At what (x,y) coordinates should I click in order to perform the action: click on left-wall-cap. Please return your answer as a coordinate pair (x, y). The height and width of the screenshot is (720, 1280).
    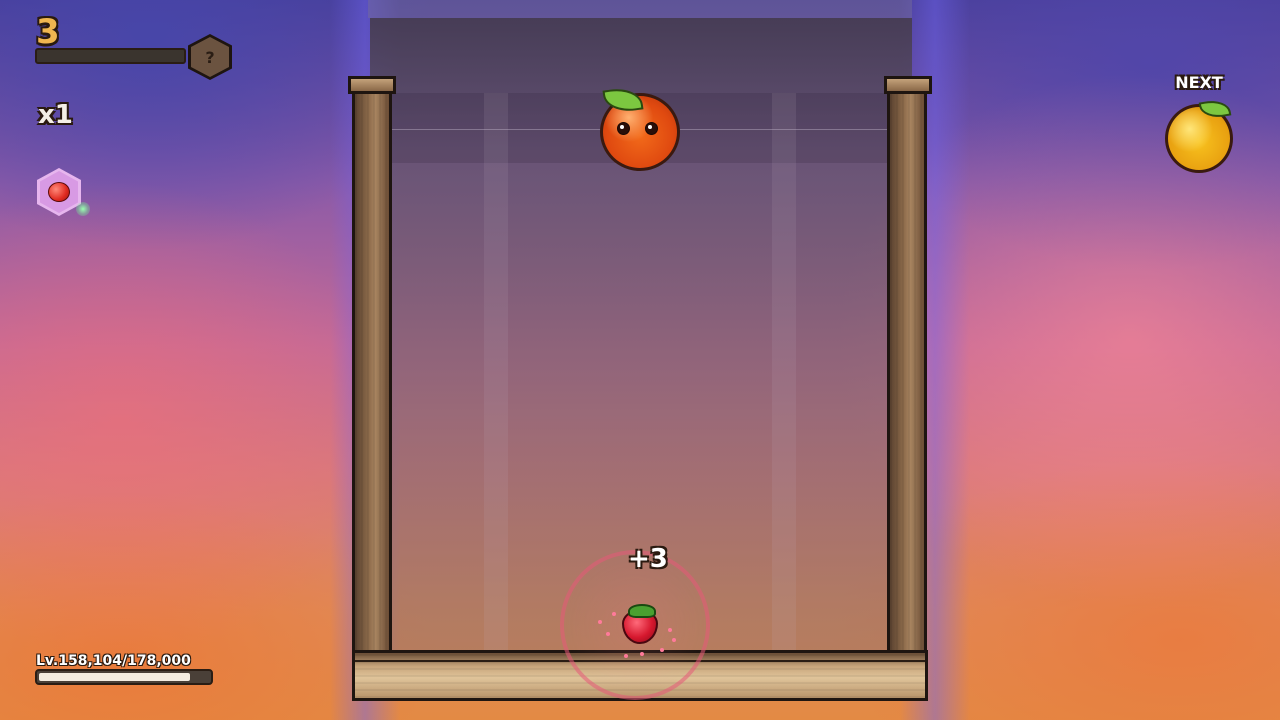
    Looking at the image, I should click on (372, 85).